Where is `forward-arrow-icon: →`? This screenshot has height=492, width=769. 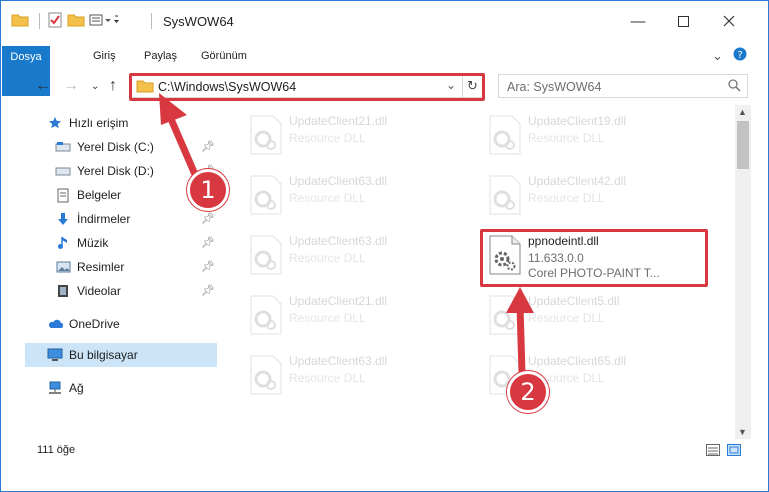 forward-arrow-icon: → is located at coordinates (71, 86).